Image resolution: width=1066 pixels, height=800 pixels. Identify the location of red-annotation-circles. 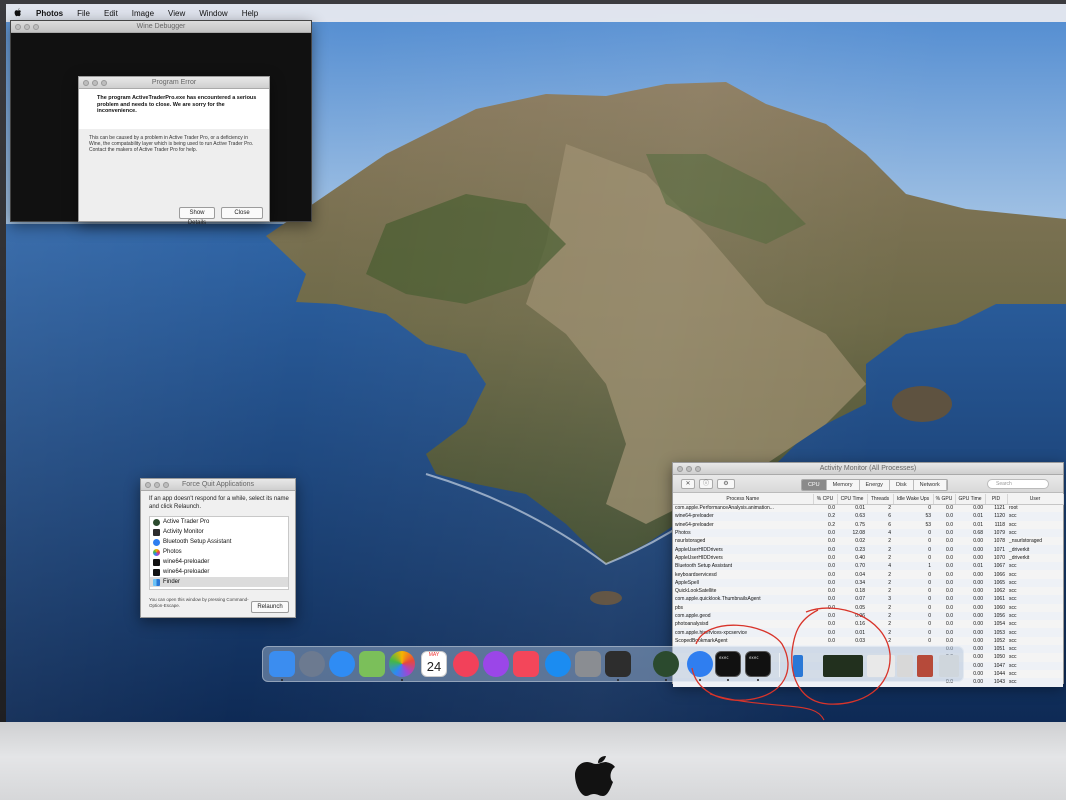
(791, 664).